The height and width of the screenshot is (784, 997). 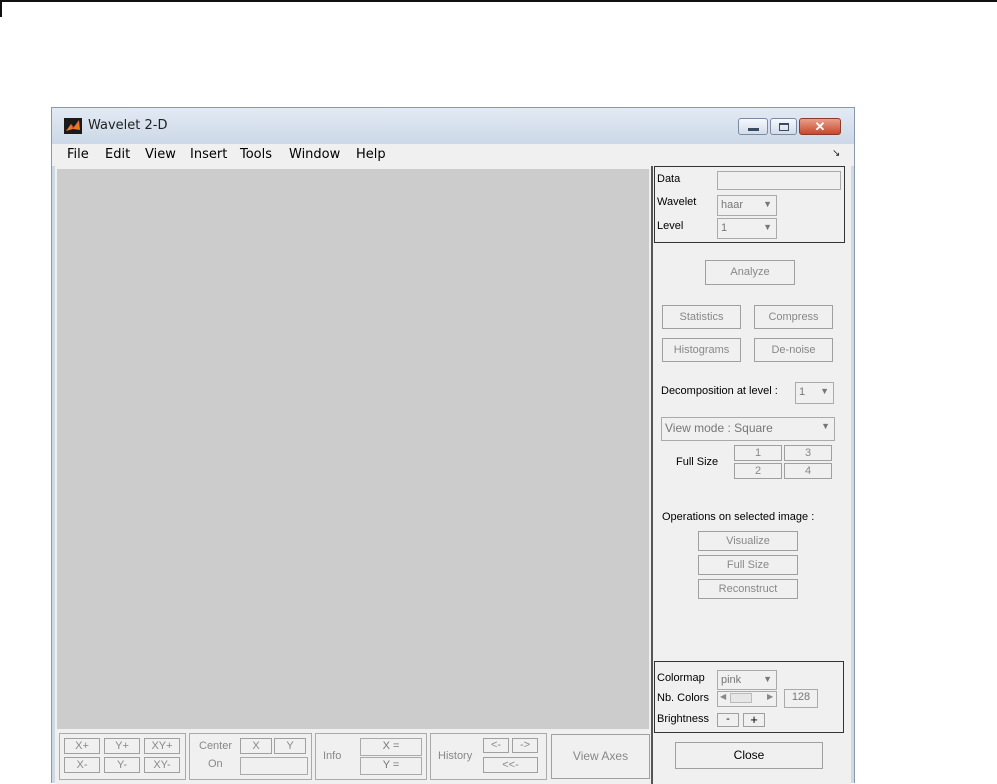 I want to click on menu-insert: Insert, so click(x=208, y=154).